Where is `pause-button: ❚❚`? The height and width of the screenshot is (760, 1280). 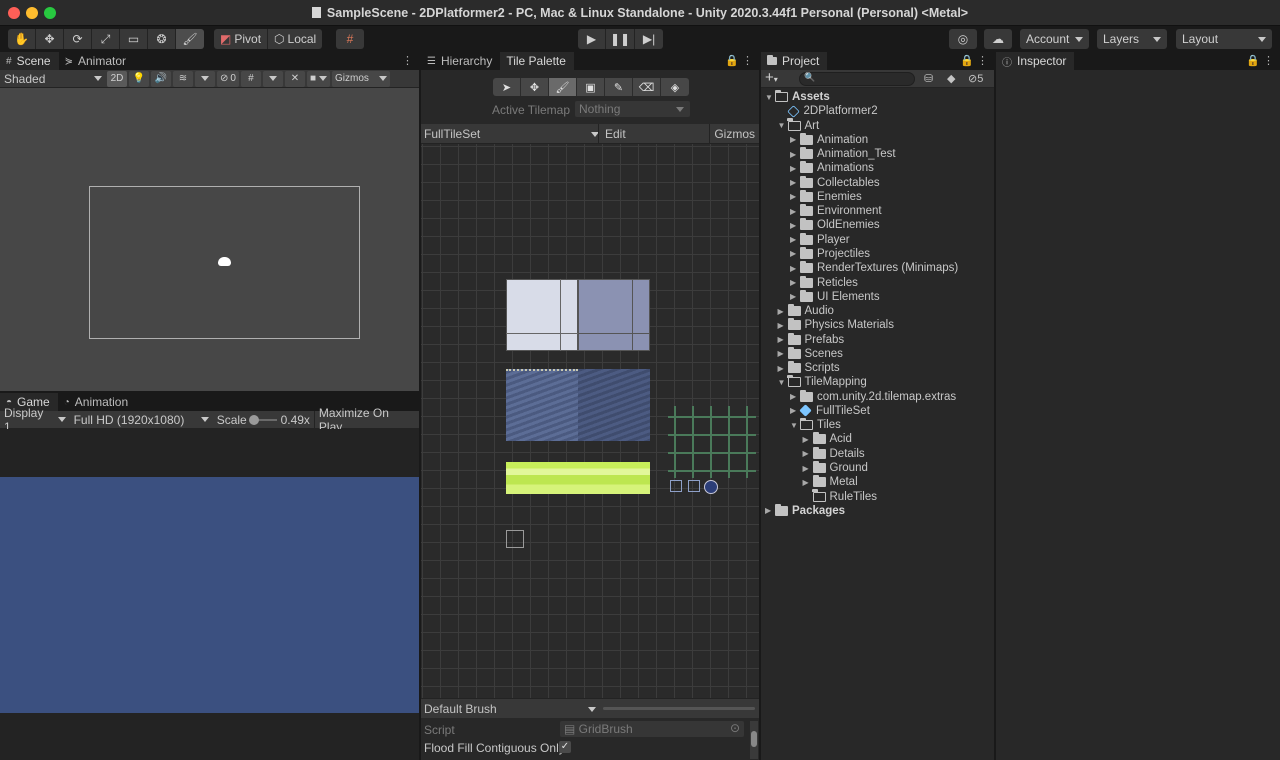 pause-button: ❚❚ is located at coordinates (621, 39).